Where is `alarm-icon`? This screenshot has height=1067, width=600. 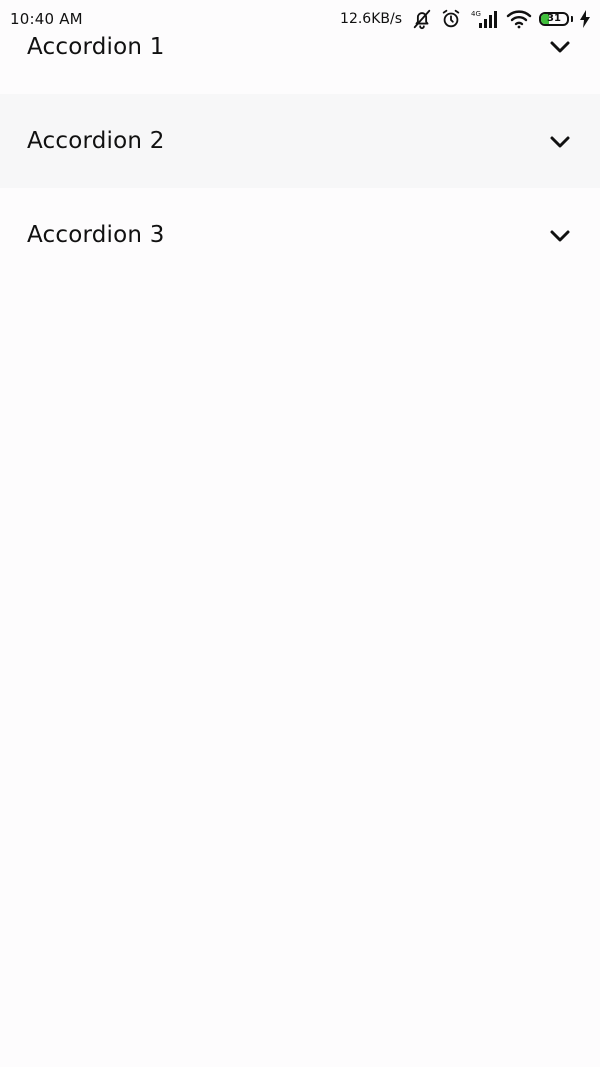 alarm-icon is located at coordinates (451, 19).